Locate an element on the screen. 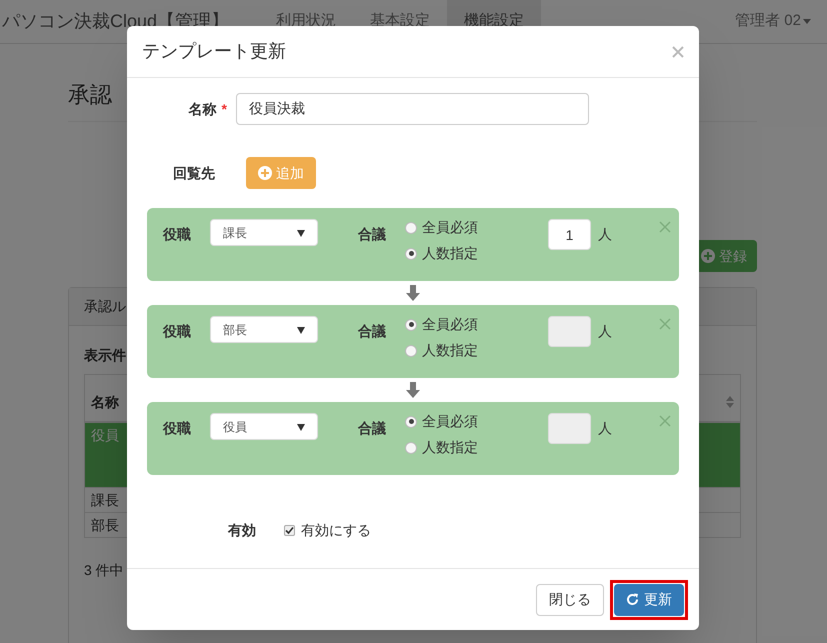  page-heading: 承認 is located at coordinates (90, 94).